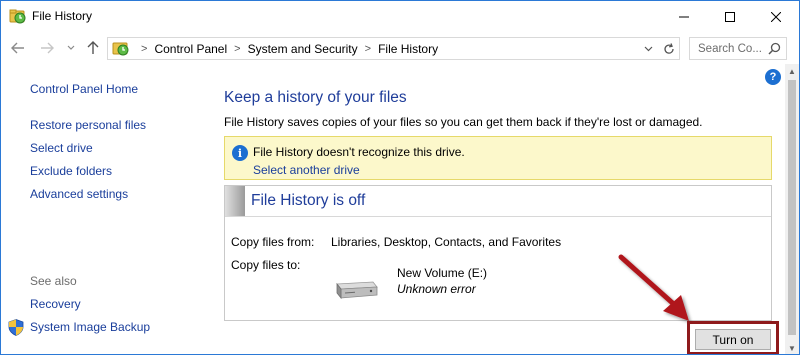 The height and width of the screenshot is (355, 800). Describe the element at coordinates (436, 289) in the screenshot. I see `drive-status: Unknown error` at that location.